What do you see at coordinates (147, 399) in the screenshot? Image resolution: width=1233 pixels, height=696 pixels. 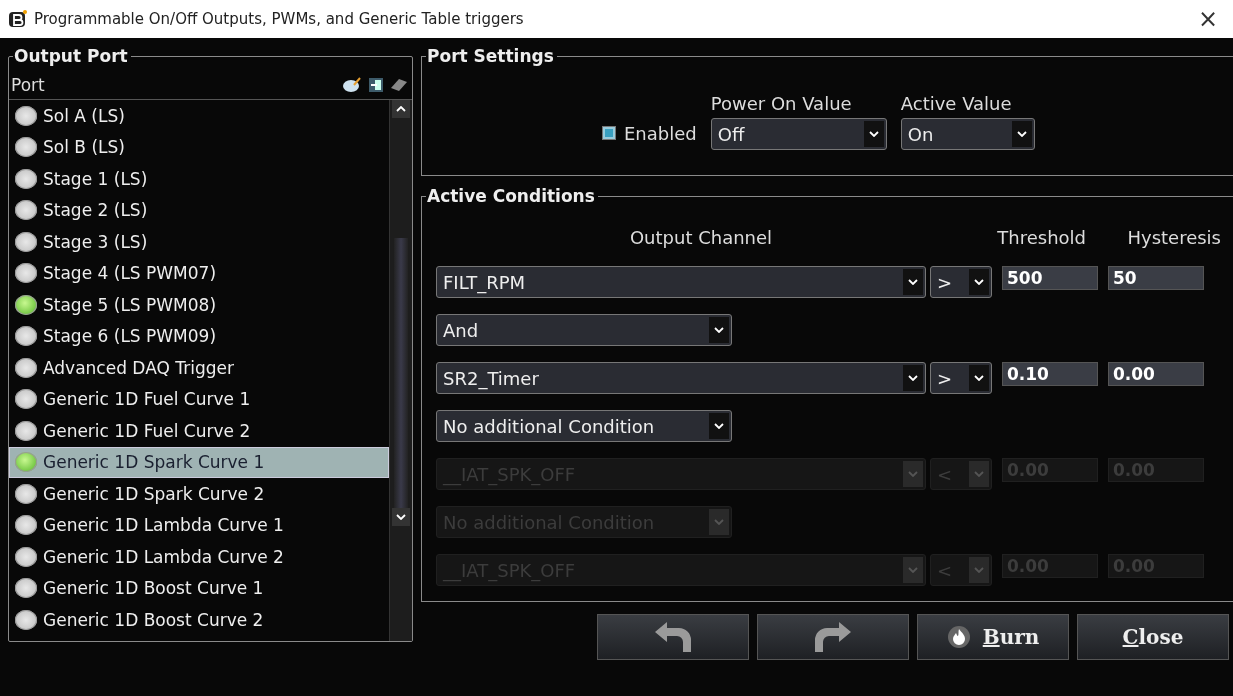 I see `port-label: Generic 1D Fuel Curve 1` at bounding box center [147, 399].